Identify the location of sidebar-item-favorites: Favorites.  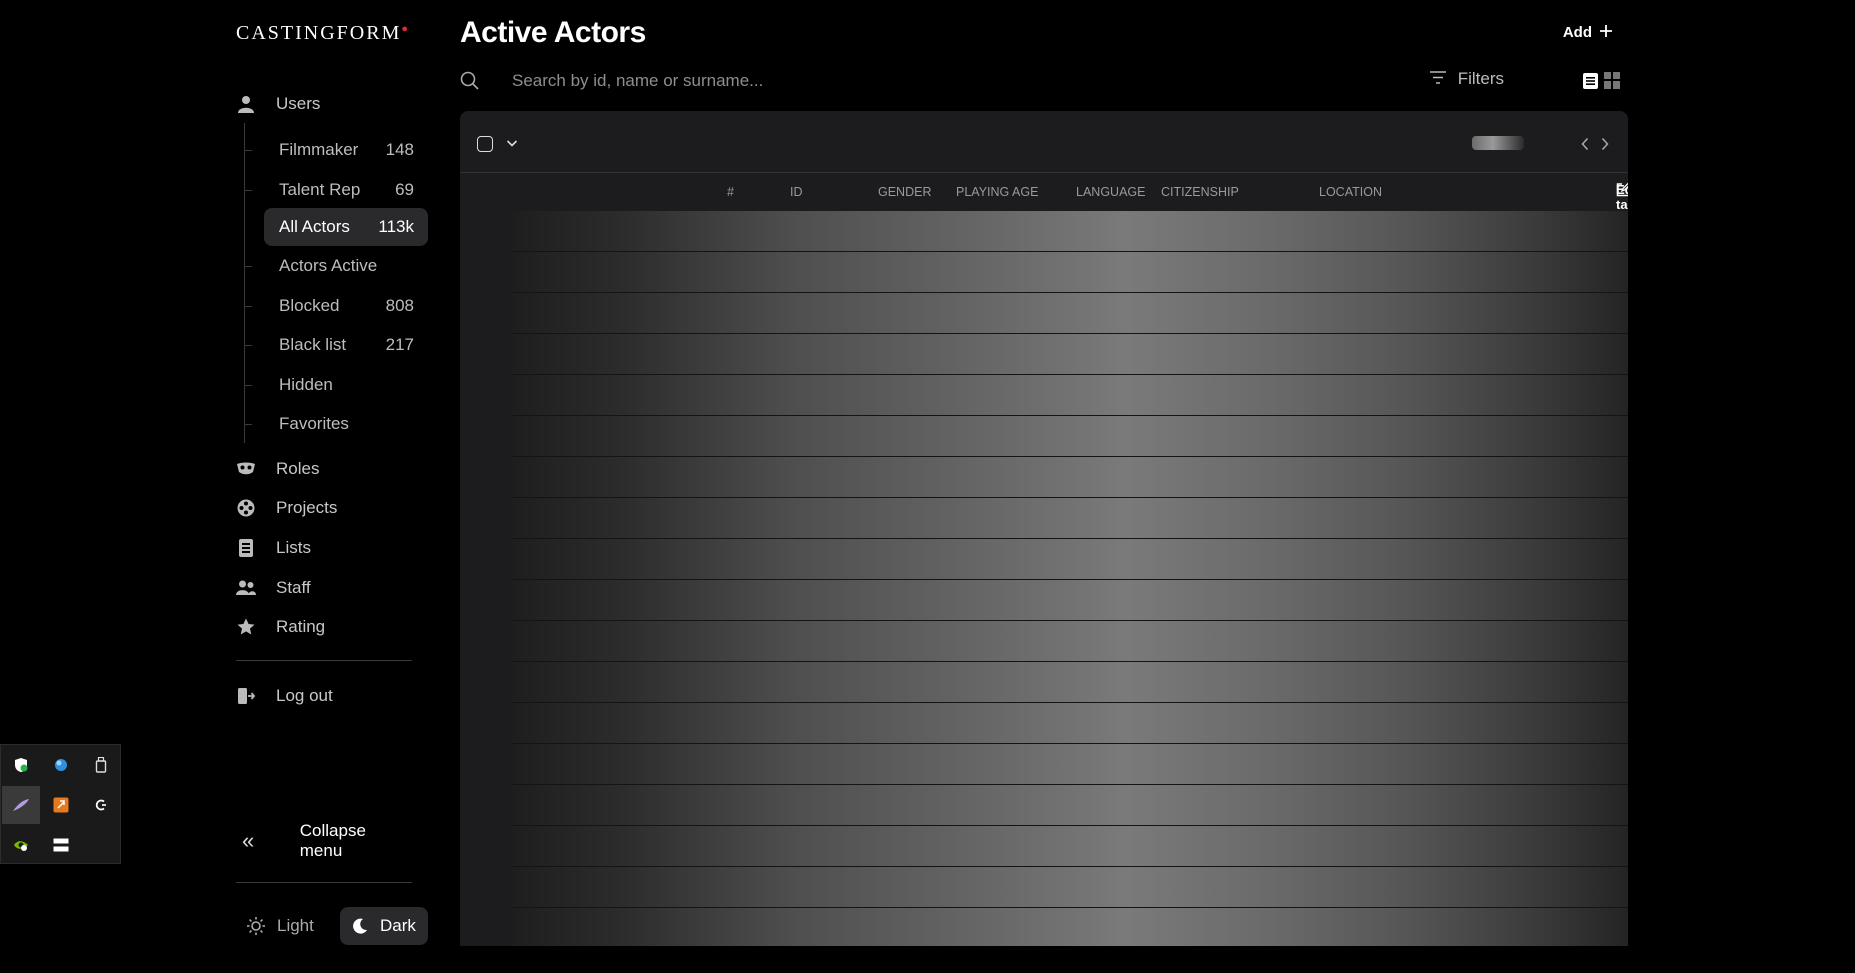
(336, 424).